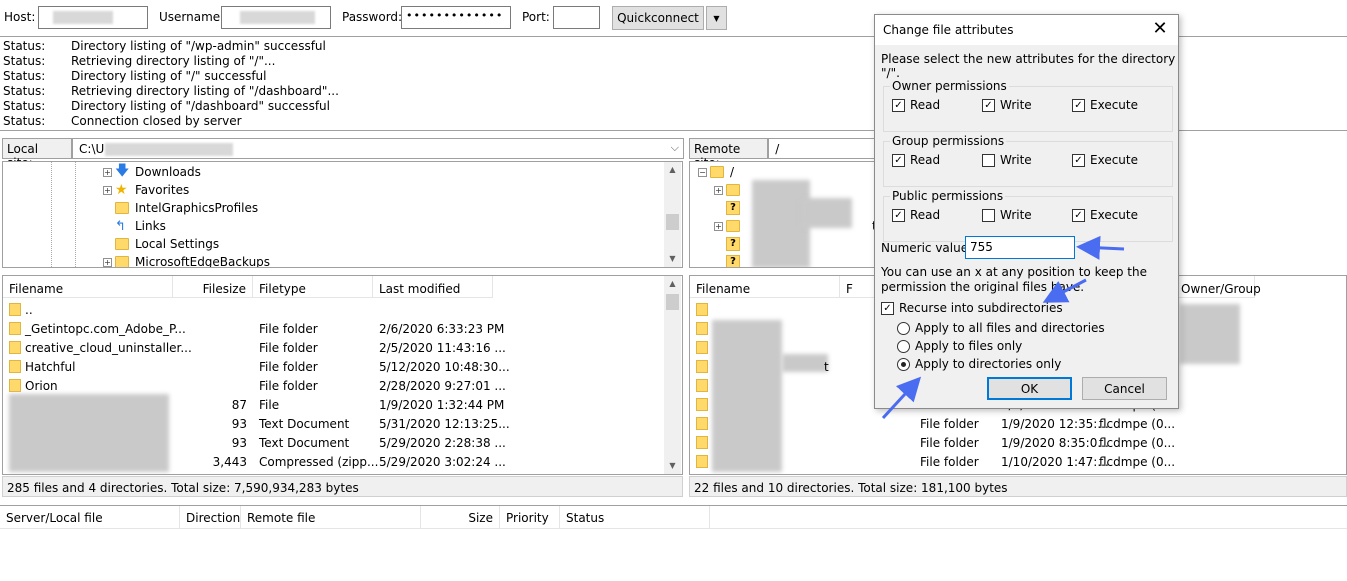 Image resolution: width=1347 pixels, height=581 pixels. Describe the element at coordinates (1064, 290) in the screenshot. I see `arrow-to-recurse-icon` at that location.